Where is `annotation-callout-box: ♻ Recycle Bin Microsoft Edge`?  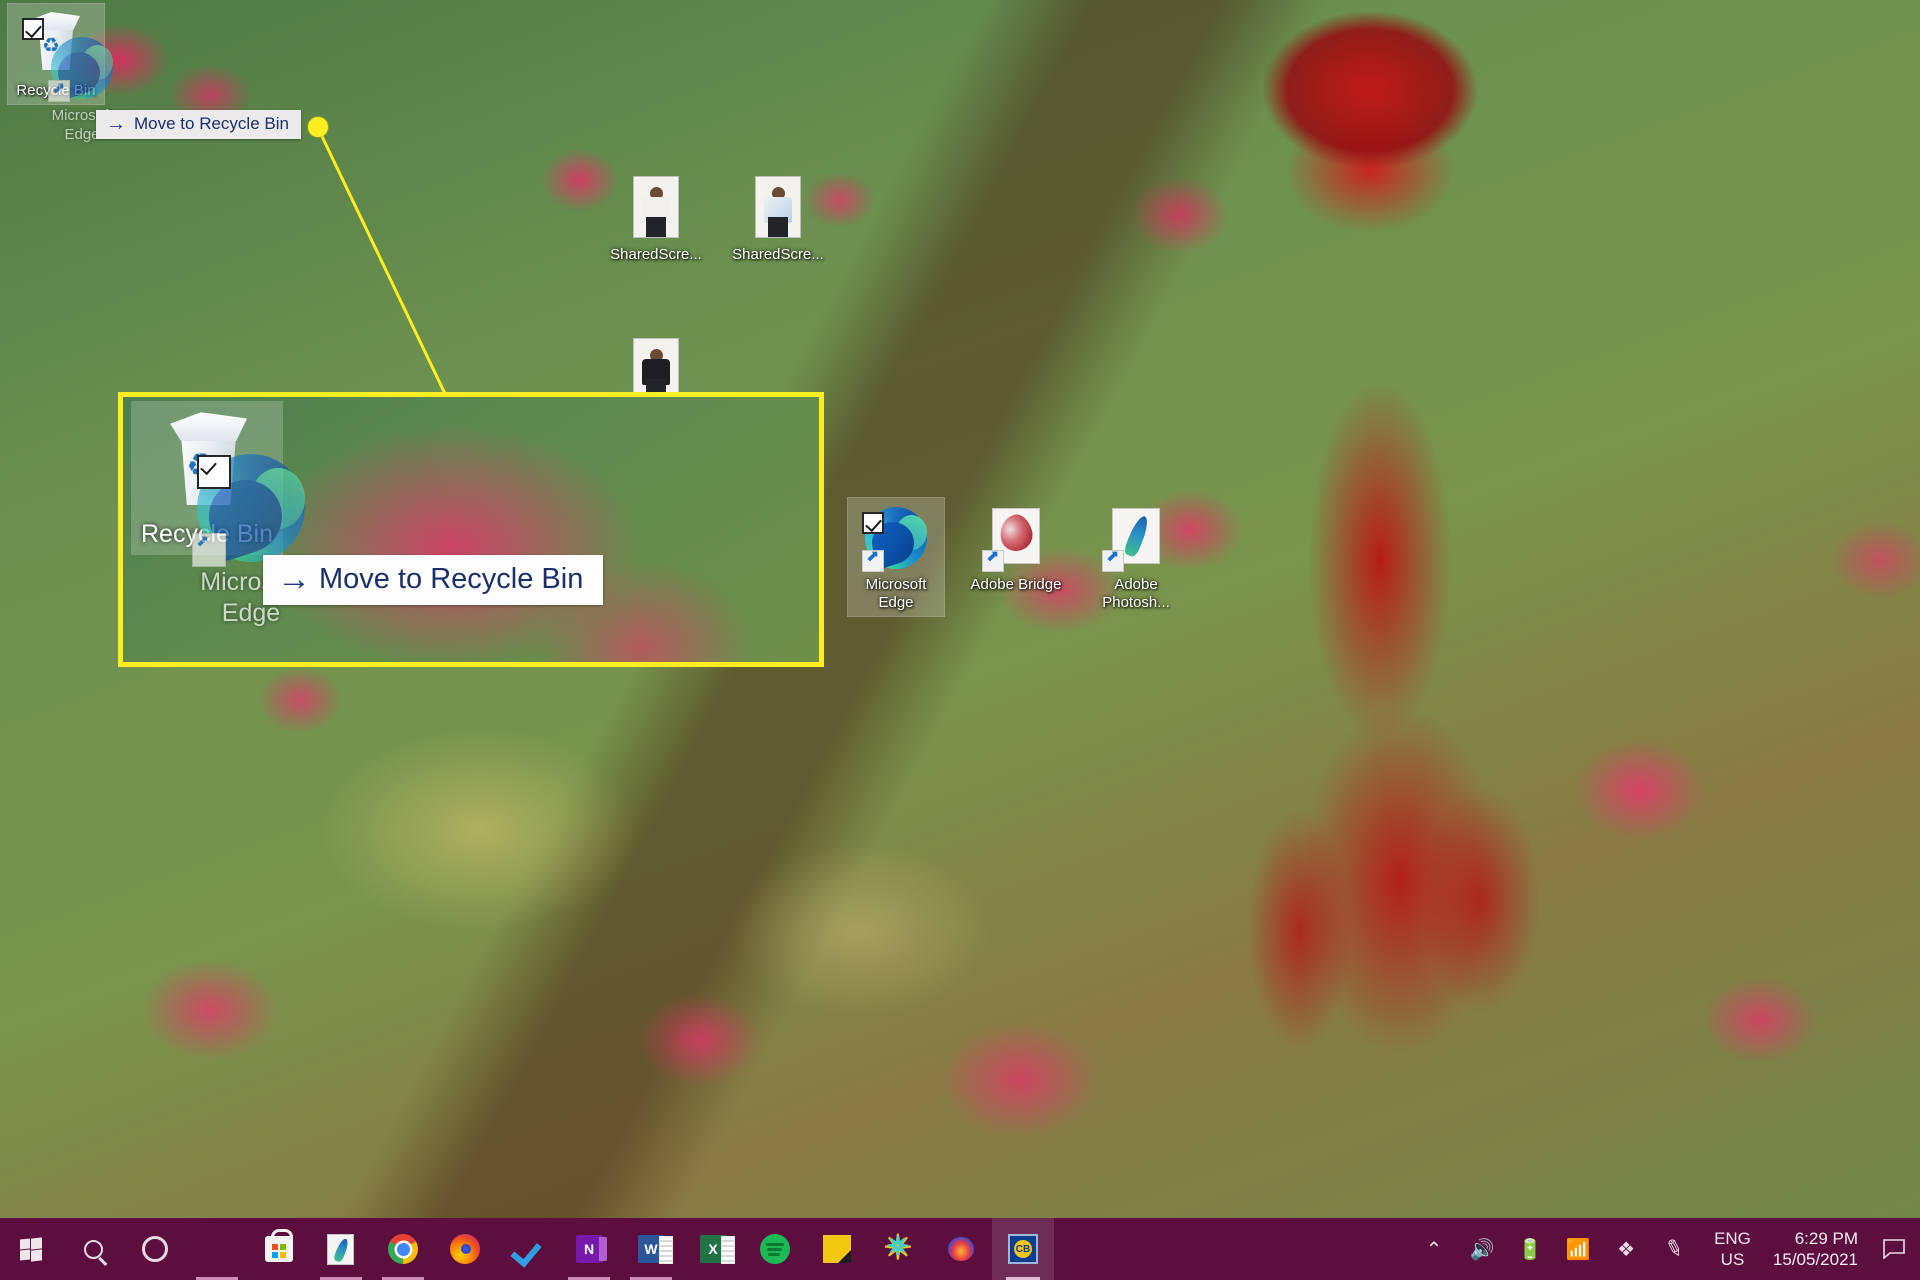
annotation-callout-box: ♻ Recycle Bin Microsoft Edge is located at coordinates (471, 529).